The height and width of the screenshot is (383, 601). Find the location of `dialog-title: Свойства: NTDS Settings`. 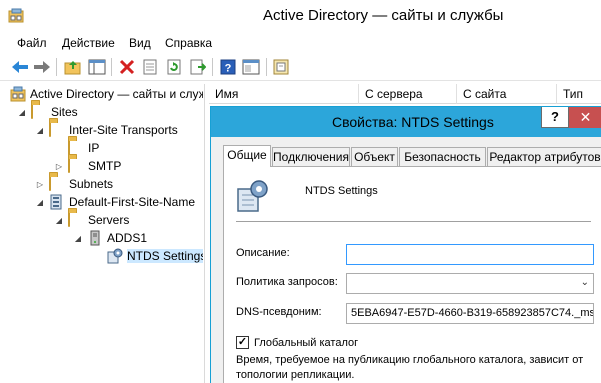

dialog-title: Свойства: NTDS Settings is located at coordinates (413, 122).